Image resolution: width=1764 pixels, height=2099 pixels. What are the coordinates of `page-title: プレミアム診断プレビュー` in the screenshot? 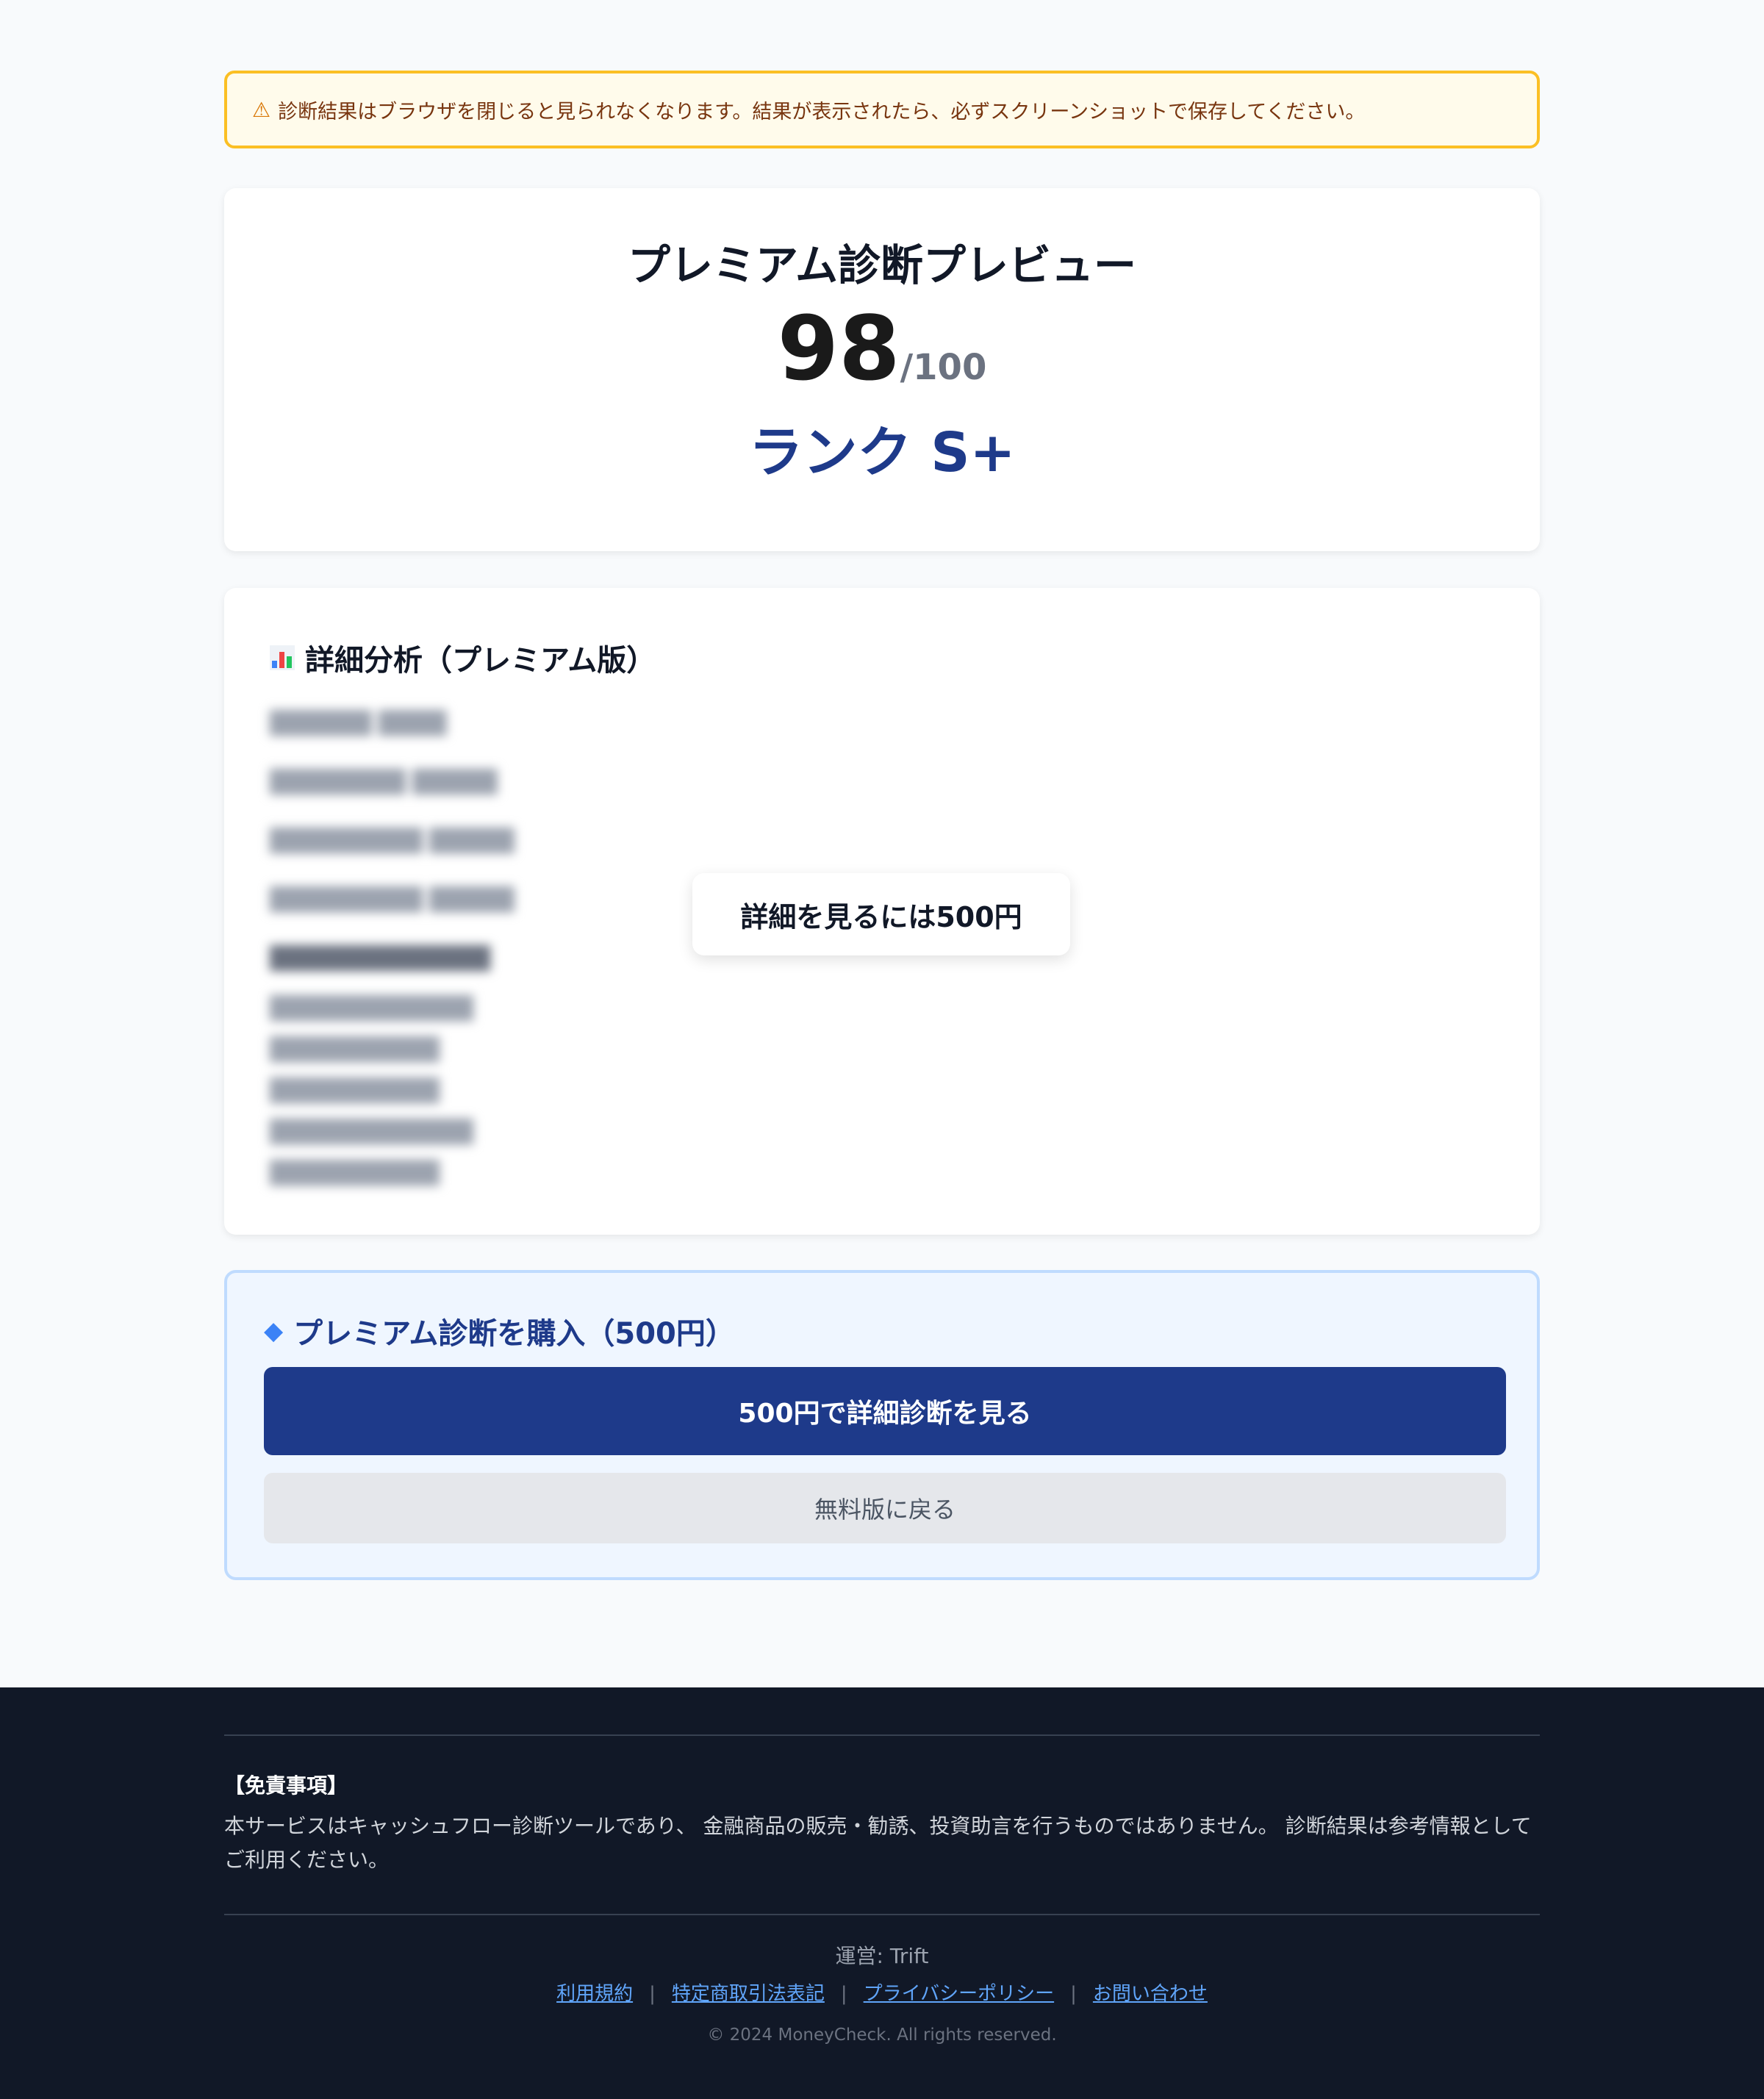 It's located at (882, 265).